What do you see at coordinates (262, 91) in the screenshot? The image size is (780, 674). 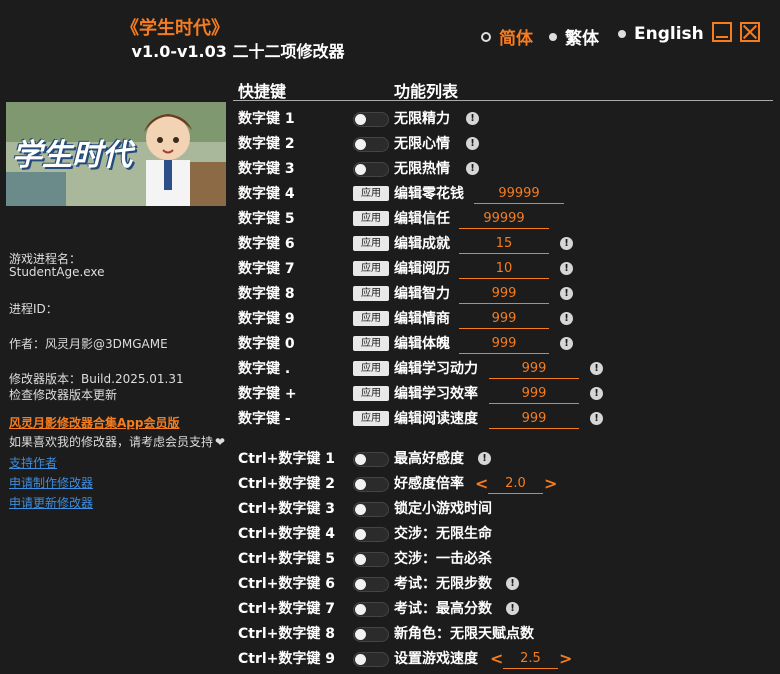 I see `hotkey-column-header: 快捷键` at bounding box center [262, 91].